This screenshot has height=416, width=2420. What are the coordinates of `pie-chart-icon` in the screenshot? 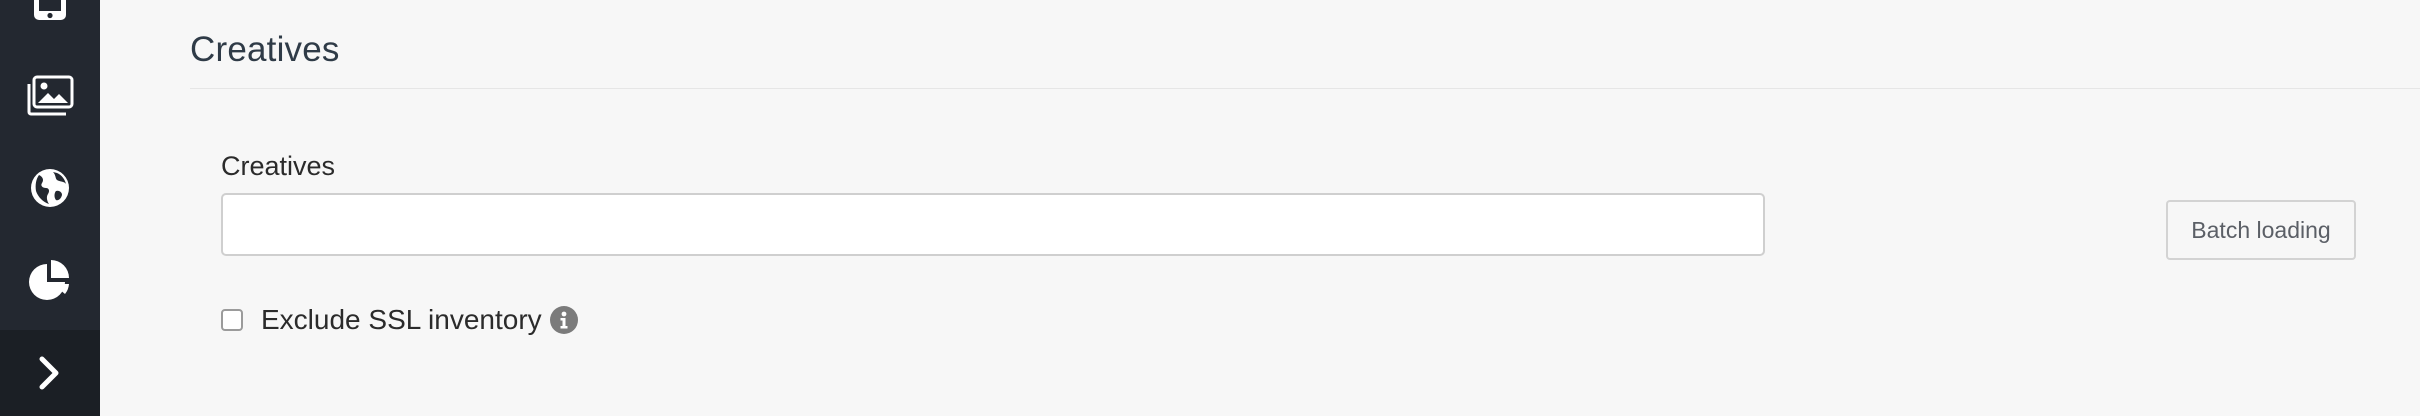 It's located at (50, 280).